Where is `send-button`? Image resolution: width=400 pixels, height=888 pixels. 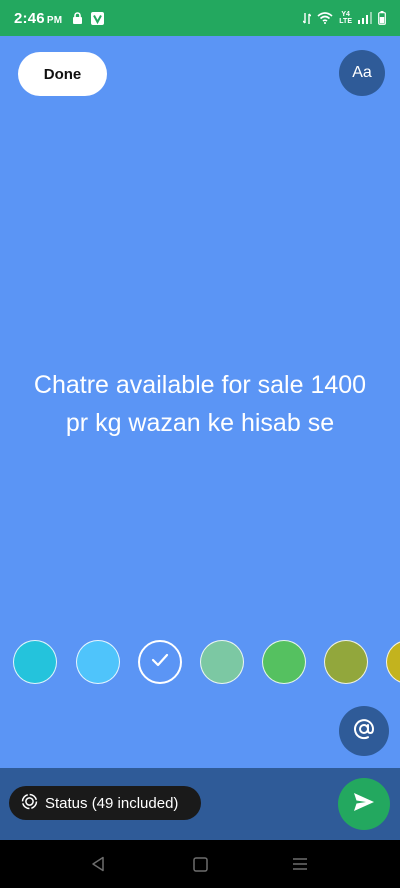 send-button is located at coordinates (364, 804).